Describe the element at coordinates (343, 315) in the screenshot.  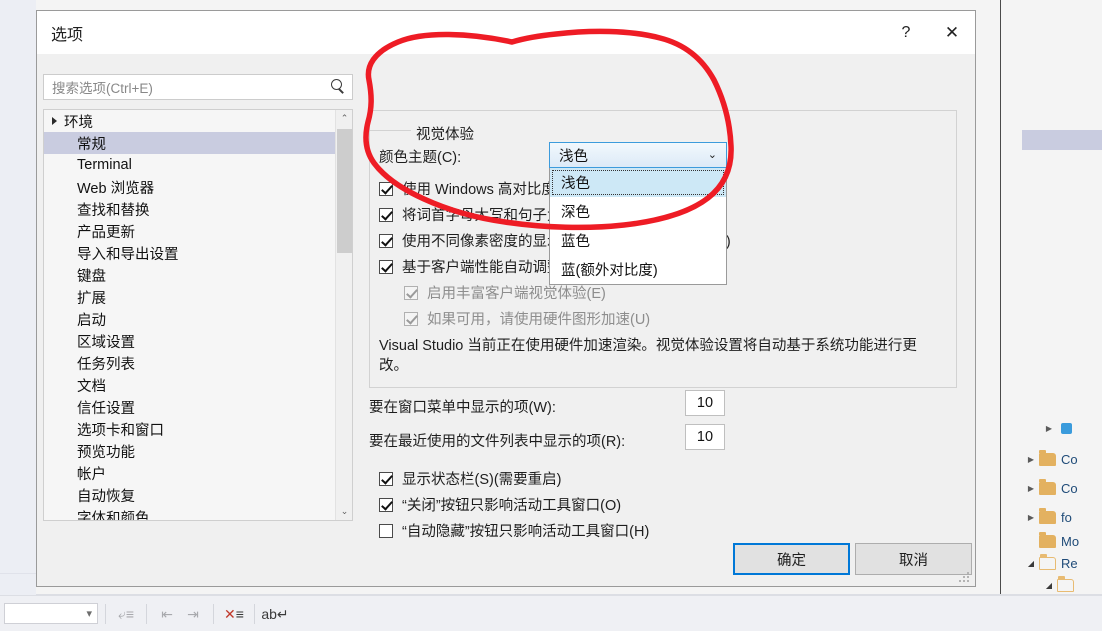
I see `tree-scrollbar: ⌃ ⌄` at that location.